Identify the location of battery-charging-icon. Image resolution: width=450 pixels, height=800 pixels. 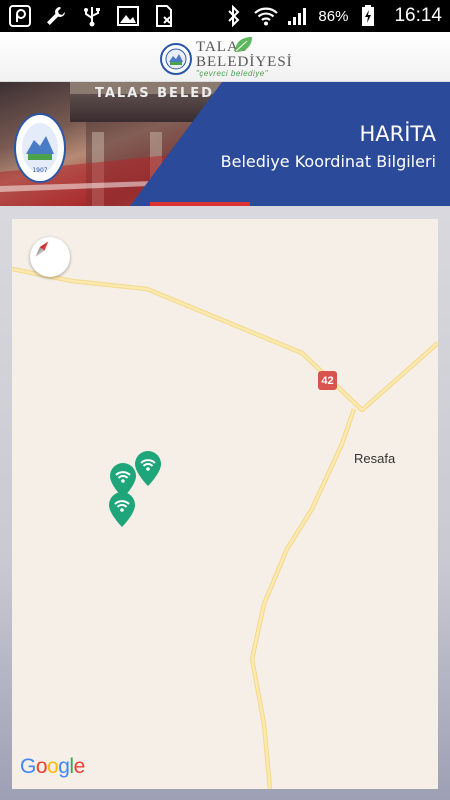
(368, 16).